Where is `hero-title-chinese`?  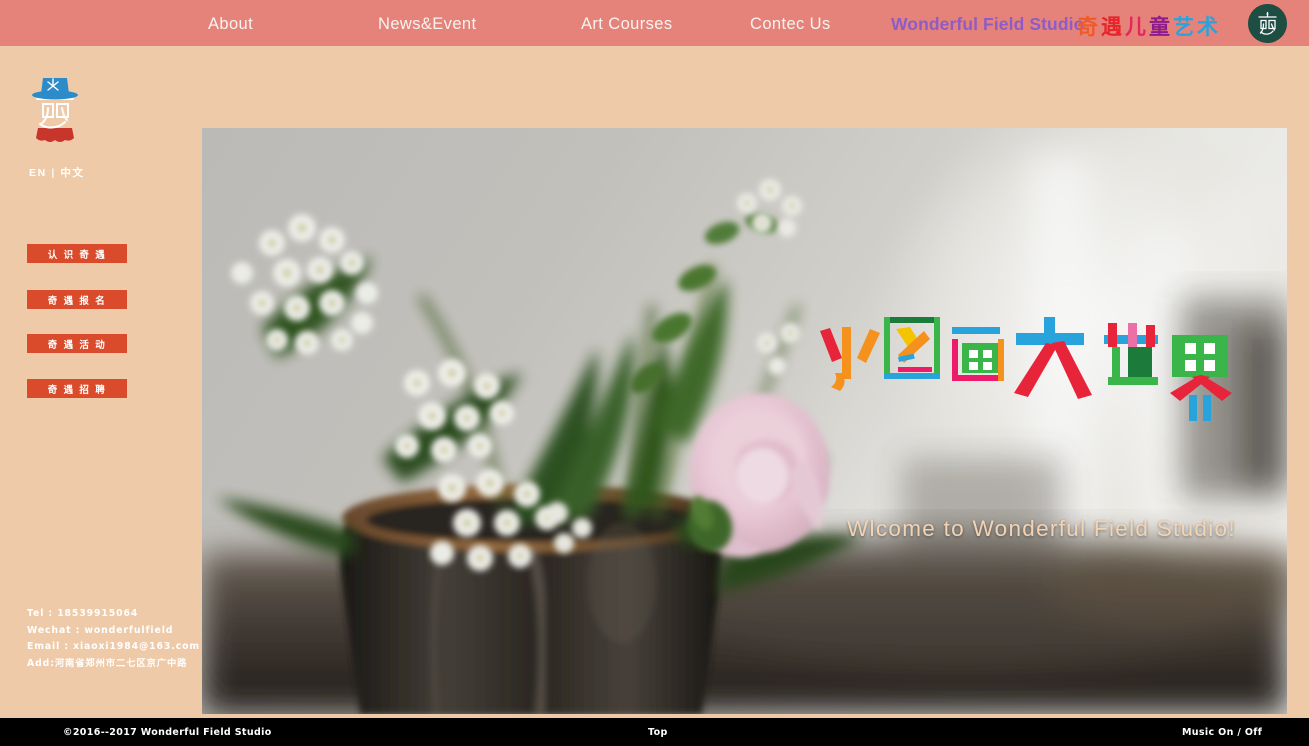 hero-title-chinese is located at coordinates (1032, 375).